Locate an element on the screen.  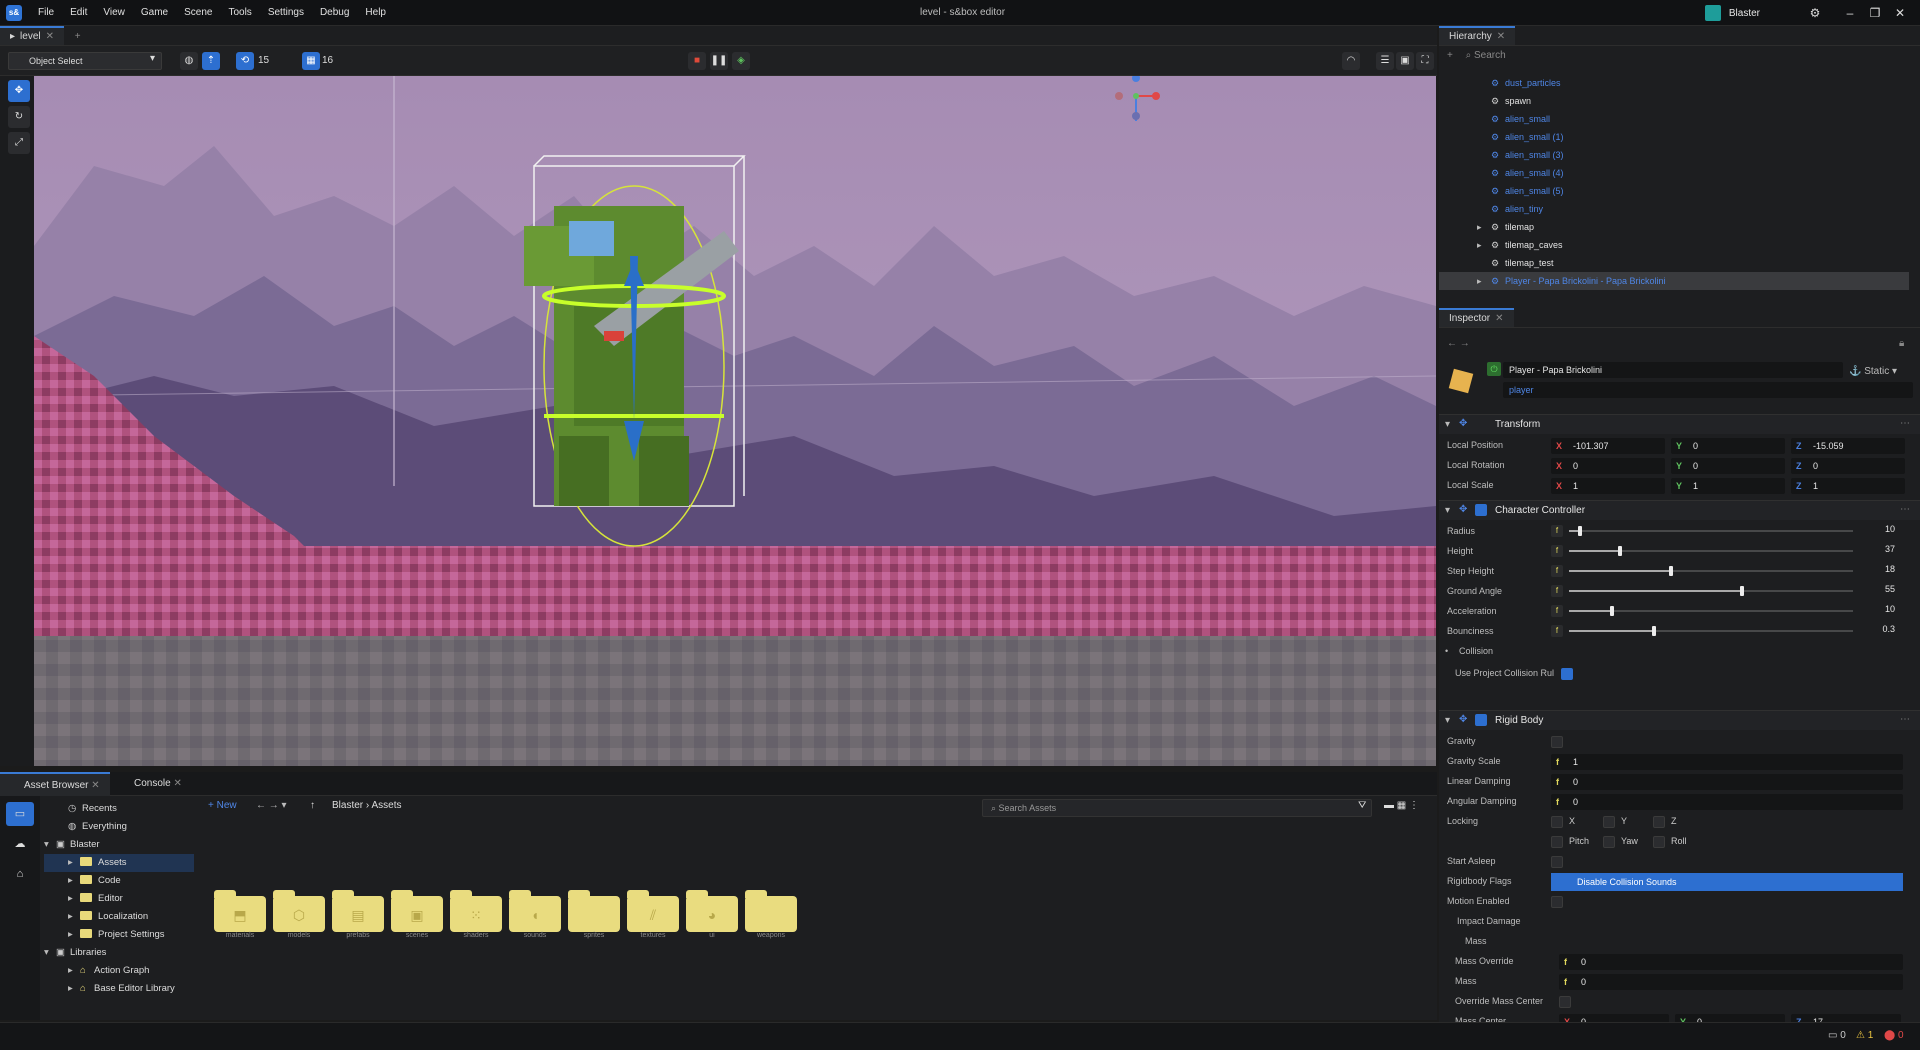
up-icon: ↑ is located at coordinates (312, 805).